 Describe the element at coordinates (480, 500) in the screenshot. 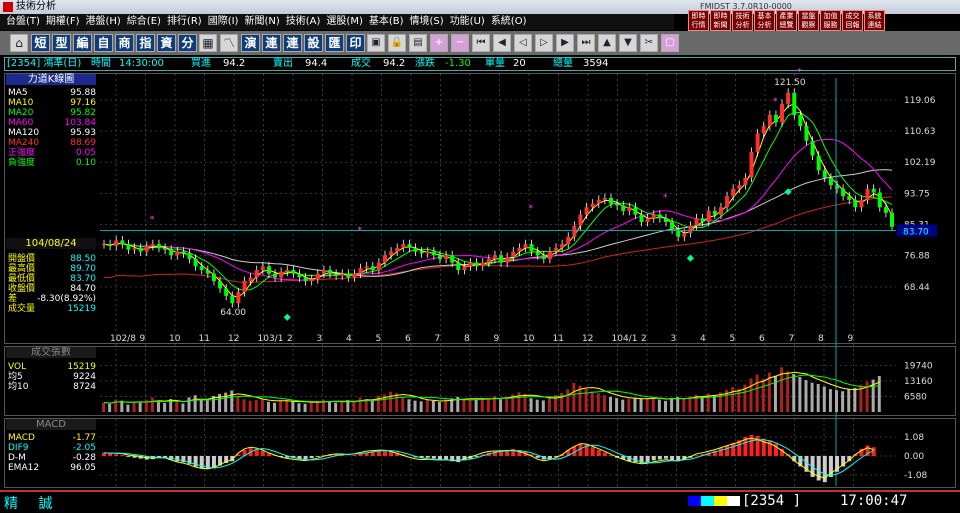

I see `status-bar: 精 誠 [2354 ] 17:00:47` at that location.